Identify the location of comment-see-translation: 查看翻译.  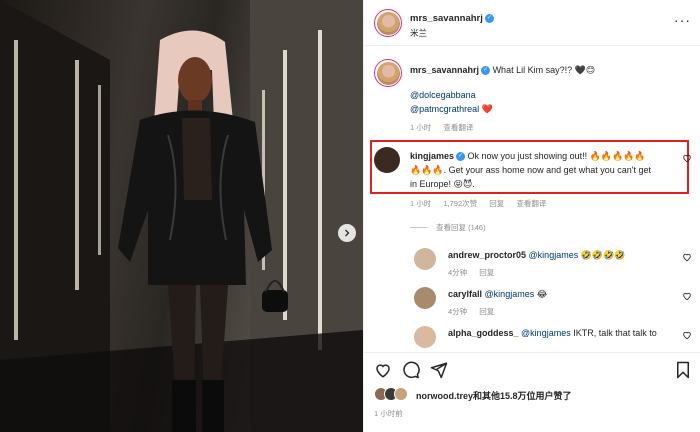
(531, 203).